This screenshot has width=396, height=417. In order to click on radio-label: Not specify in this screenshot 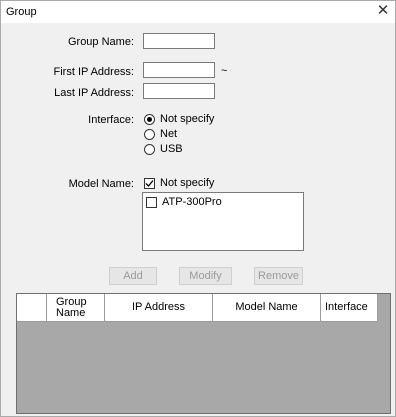, I will do `click(187, 119)`.